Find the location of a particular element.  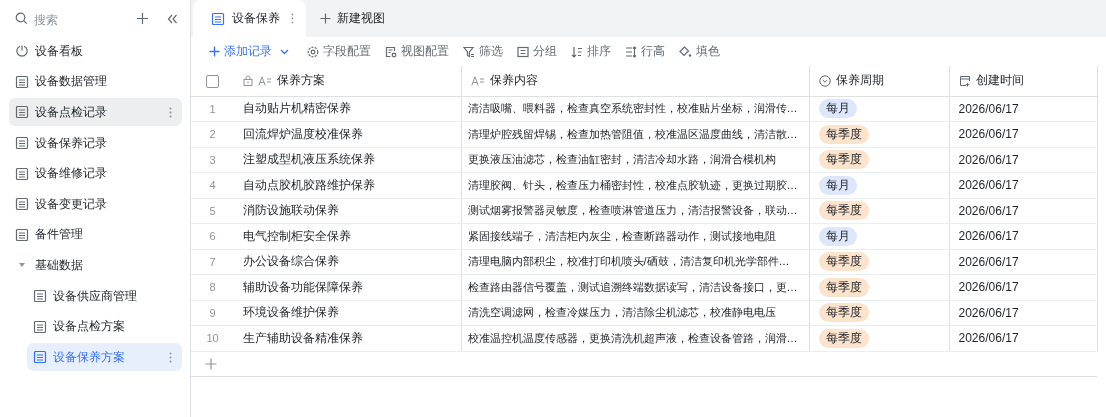

date-field-icon is located at coordinates (964, 80).